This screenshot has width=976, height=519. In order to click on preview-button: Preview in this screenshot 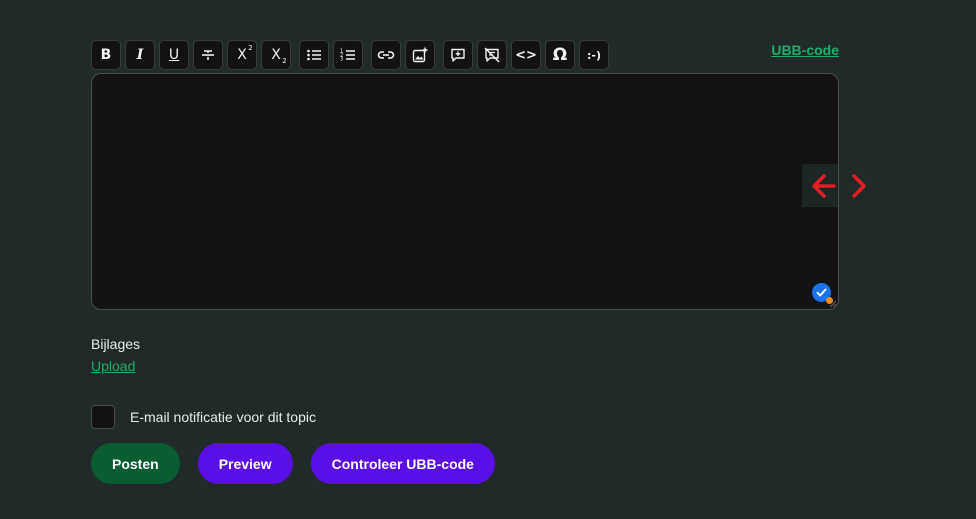, I will do `click(245, 463)`.